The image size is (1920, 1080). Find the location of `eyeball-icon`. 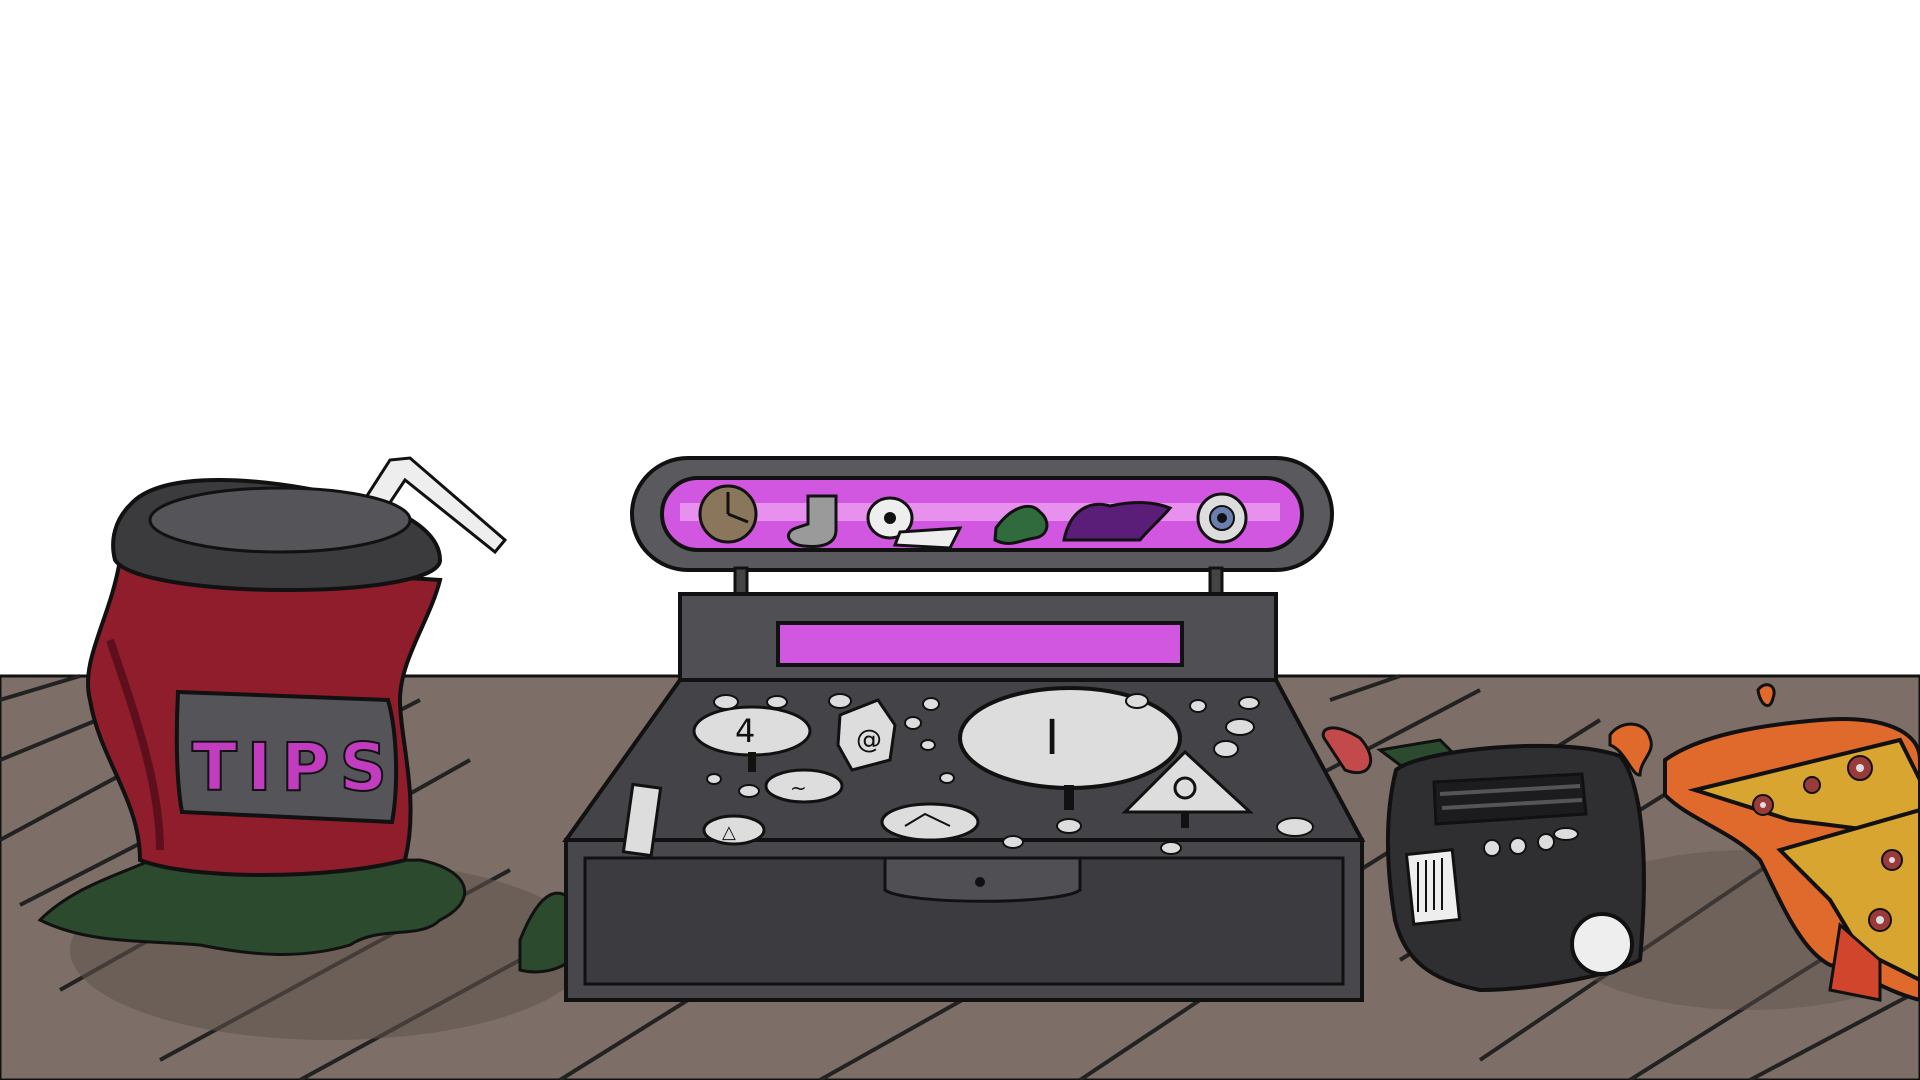

eyeball-icon is located at coordinates (1222, 518).